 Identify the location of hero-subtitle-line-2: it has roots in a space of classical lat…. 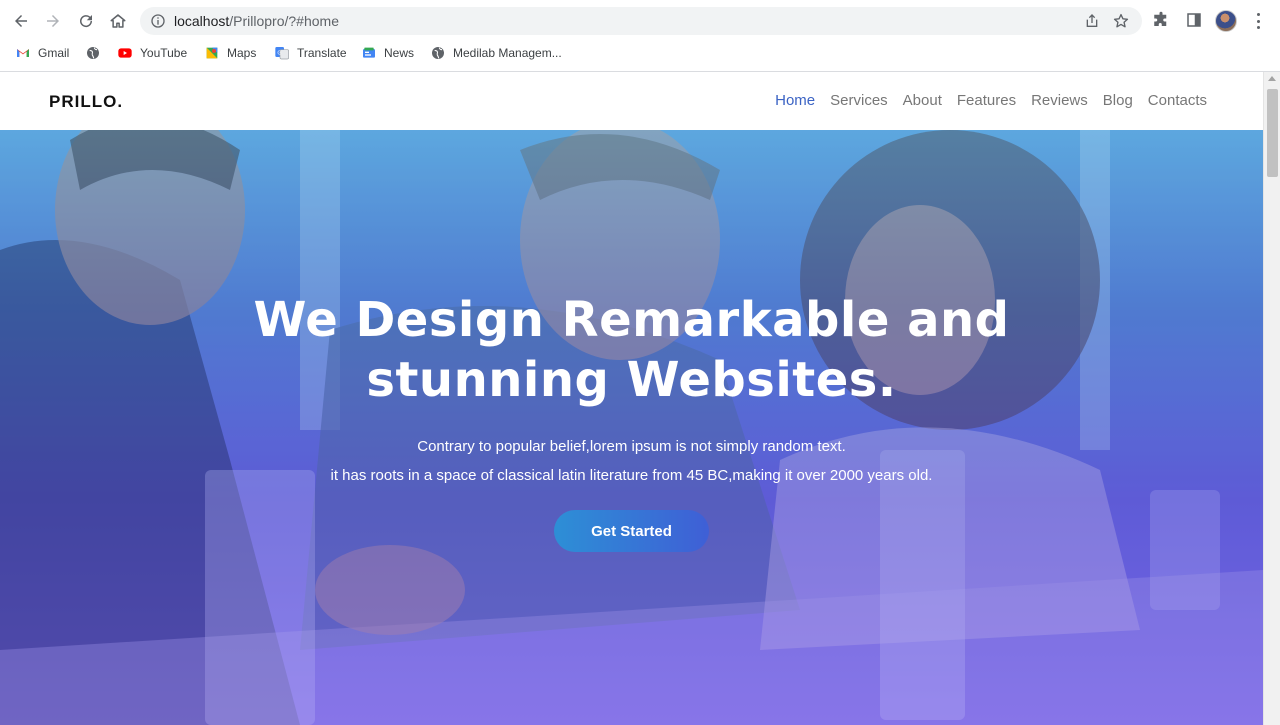
(631, 475).